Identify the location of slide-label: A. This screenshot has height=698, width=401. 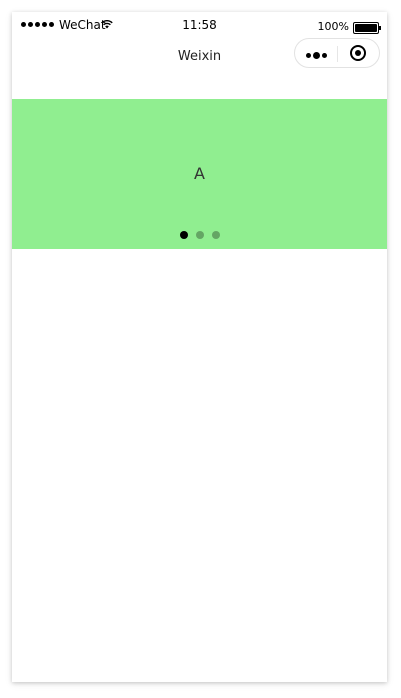
(199, 173).